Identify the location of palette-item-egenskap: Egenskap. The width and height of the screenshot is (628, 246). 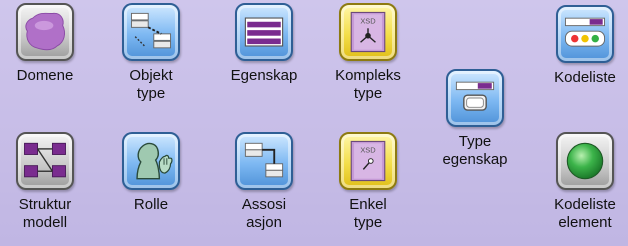
(264, 44).